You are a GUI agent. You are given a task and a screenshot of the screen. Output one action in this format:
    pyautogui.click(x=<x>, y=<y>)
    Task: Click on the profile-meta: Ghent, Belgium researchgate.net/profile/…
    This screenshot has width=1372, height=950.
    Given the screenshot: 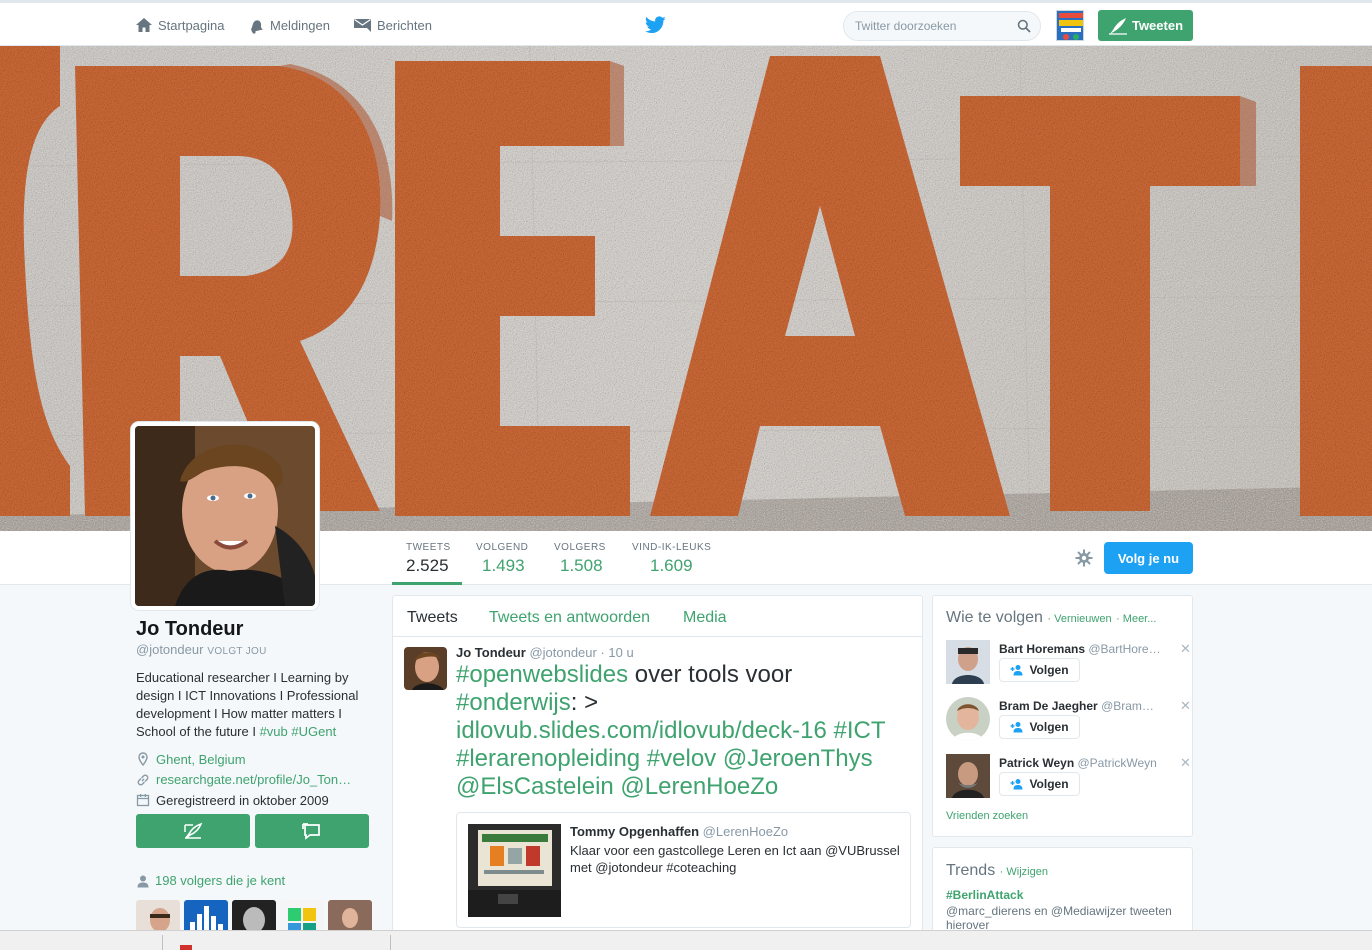 What is the action you would take?
    pyautogui.click(x=254, y=780)
    